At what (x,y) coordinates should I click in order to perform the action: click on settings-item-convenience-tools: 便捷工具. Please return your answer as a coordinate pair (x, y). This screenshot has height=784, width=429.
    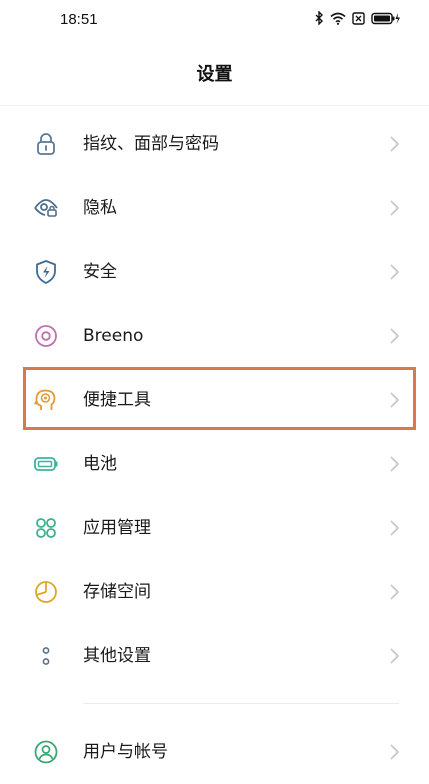
    Looking at the image, I should click on (214, 400).